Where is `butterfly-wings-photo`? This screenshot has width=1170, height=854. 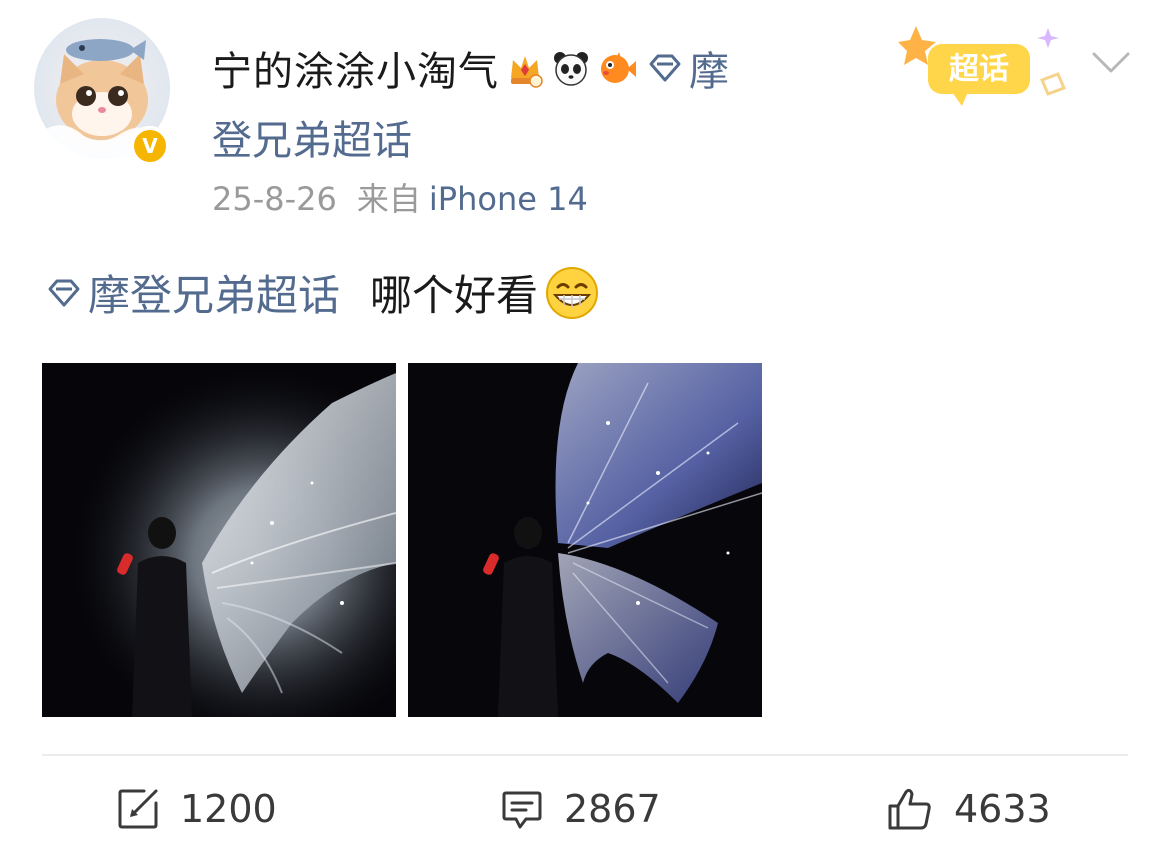 butterfly-wings-photo is located at coordinates (585, 540).